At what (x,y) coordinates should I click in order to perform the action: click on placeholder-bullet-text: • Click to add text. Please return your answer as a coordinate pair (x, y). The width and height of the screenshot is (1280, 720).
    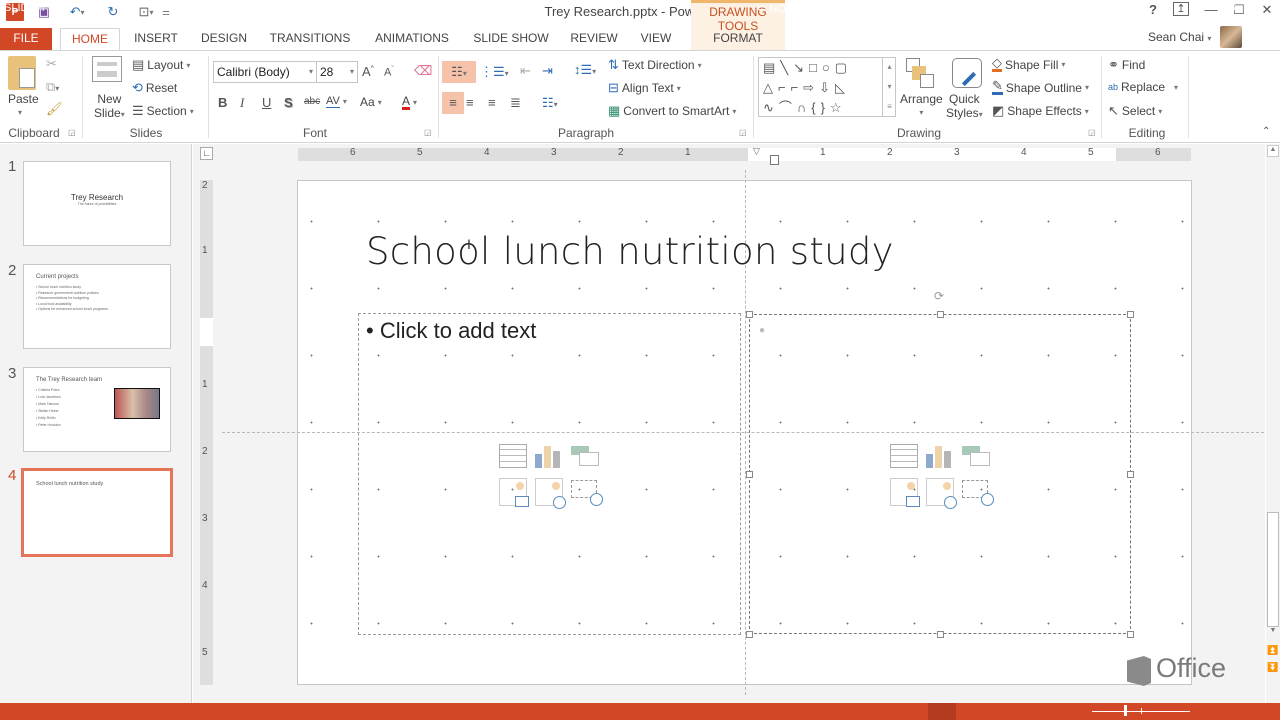
    Looking at the image, I should click on (451, 331).